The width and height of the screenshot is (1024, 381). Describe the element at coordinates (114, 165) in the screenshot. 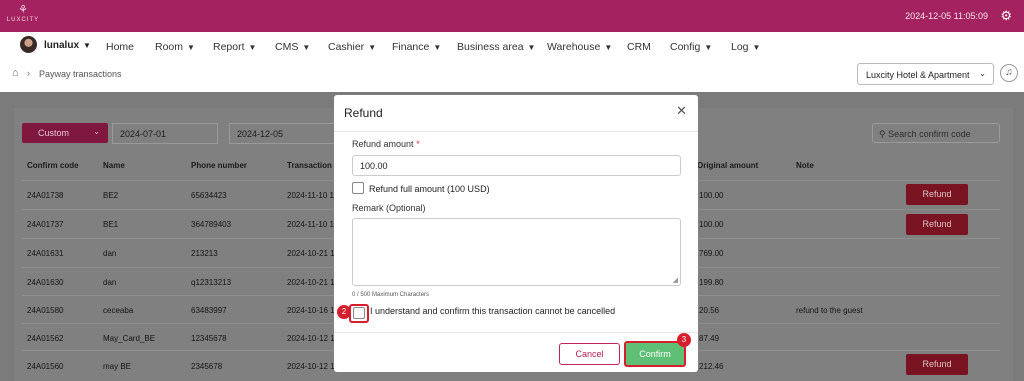

I see `col-name: Name` at that location.